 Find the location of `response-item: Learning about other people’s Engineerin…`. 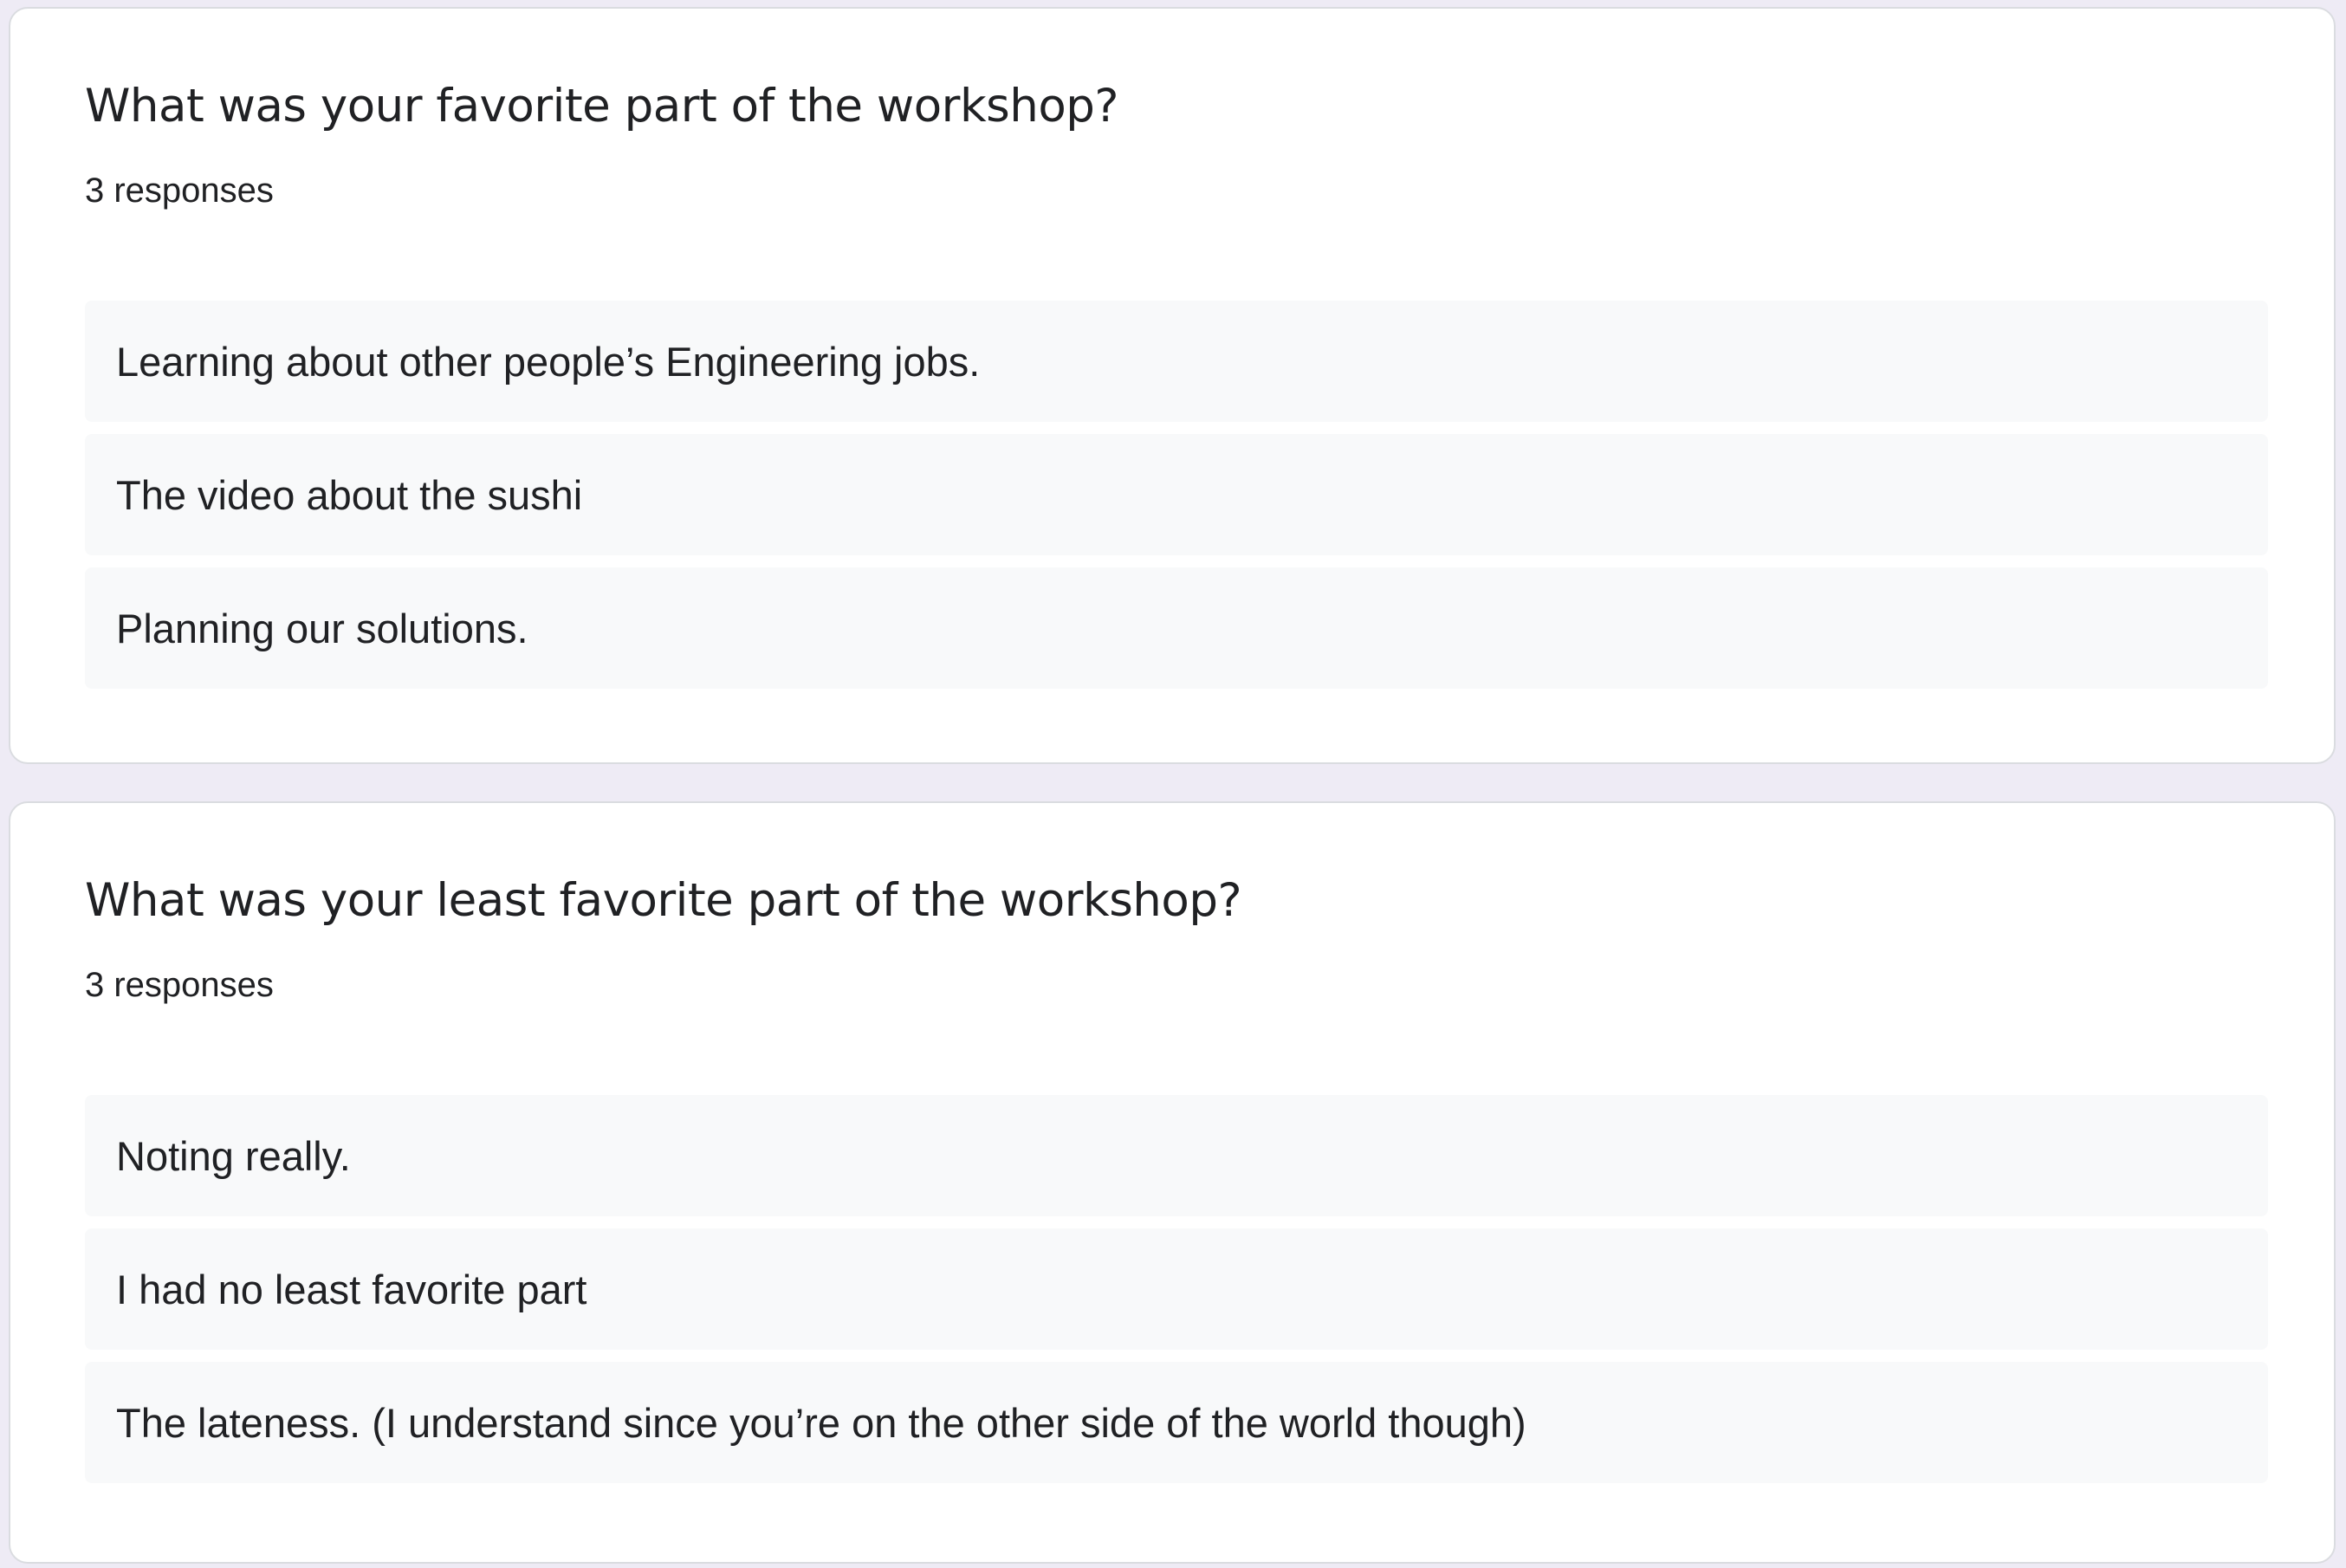

response-item: Learning about other people’s Engineerin… is located at coordinates (1176, 361).